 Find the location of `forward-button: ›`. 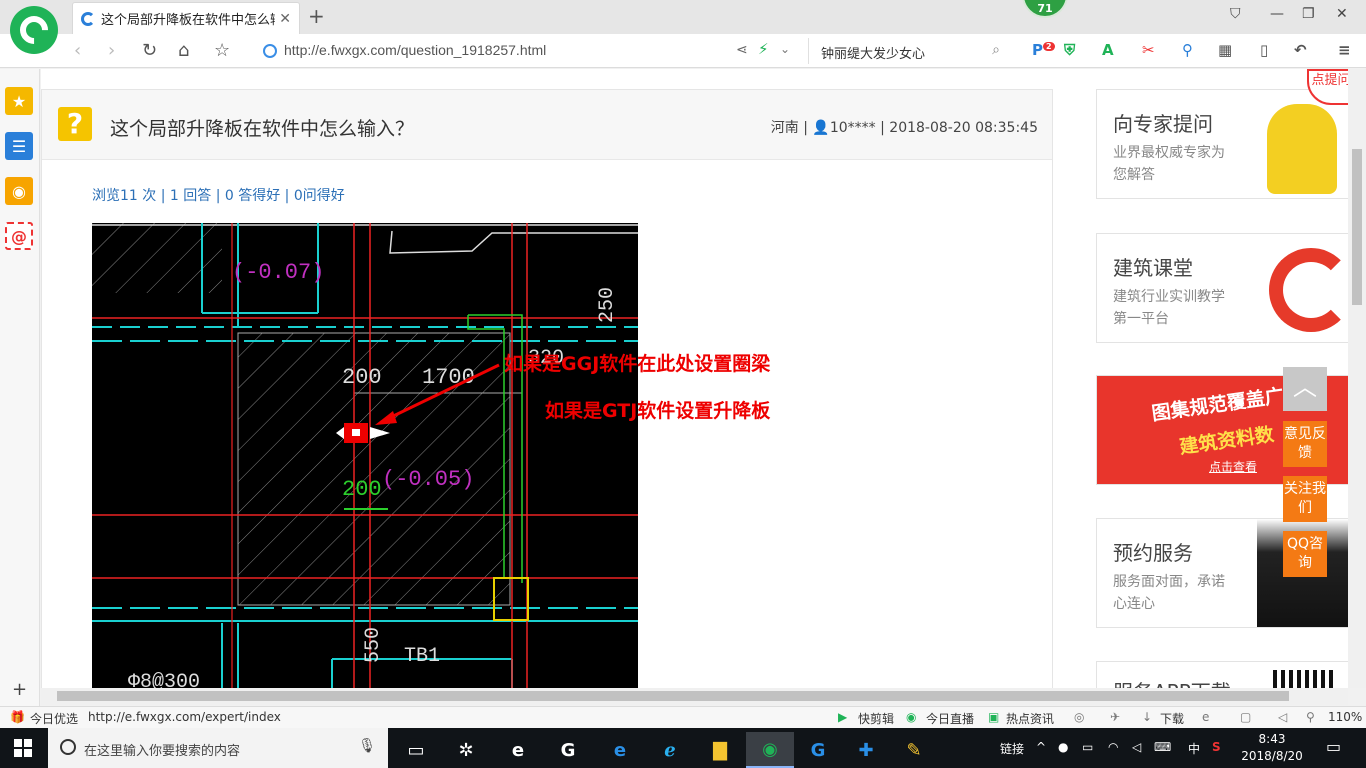

forward-button: › is located at coordinates (111, 50).